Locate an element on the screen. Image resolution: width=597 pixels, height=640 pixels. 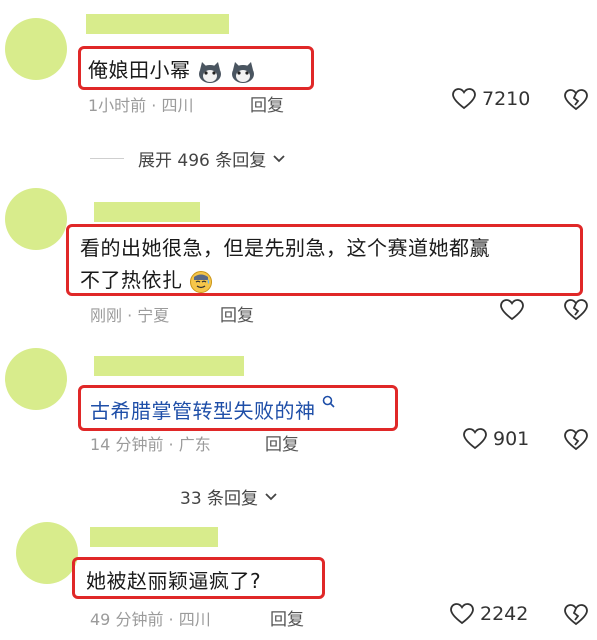
like-button is located at coordinates (512, 310).